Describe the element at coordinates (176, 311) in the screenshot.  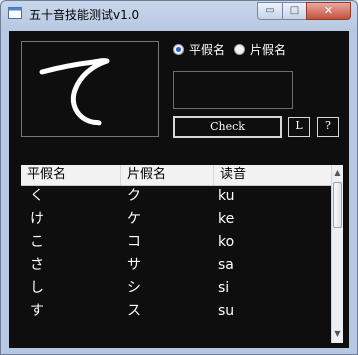
I see `table-row: す ス su` at that location.